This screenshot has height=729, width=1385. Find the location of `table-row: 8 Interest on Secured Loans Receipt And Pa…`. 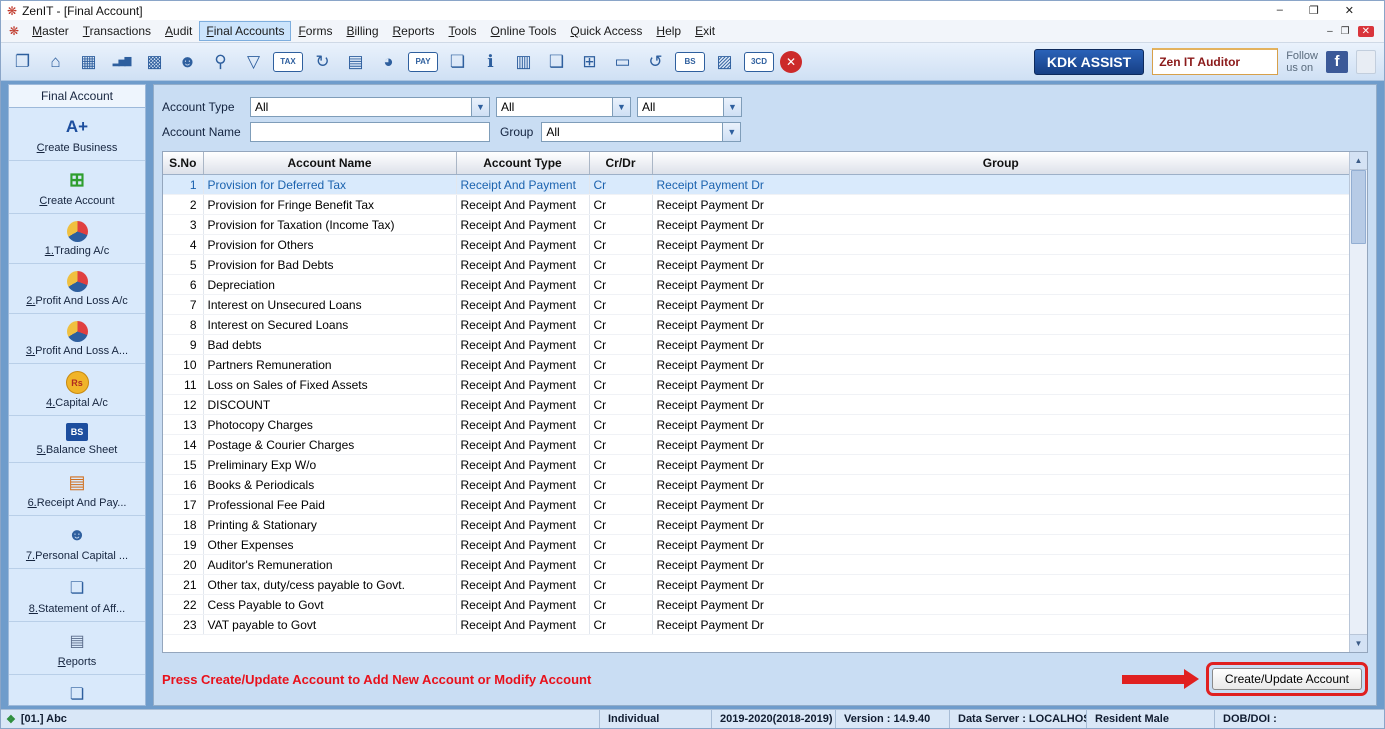

table-row: 8 Interest on Secured Loans Receipt And Pa… is located at coordinates (756, 324).